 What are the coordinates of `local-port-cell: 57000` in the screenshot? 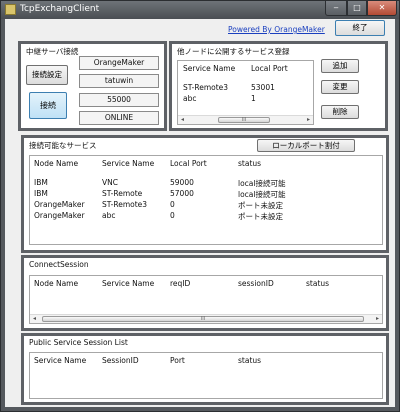 It's located at (182, 193).